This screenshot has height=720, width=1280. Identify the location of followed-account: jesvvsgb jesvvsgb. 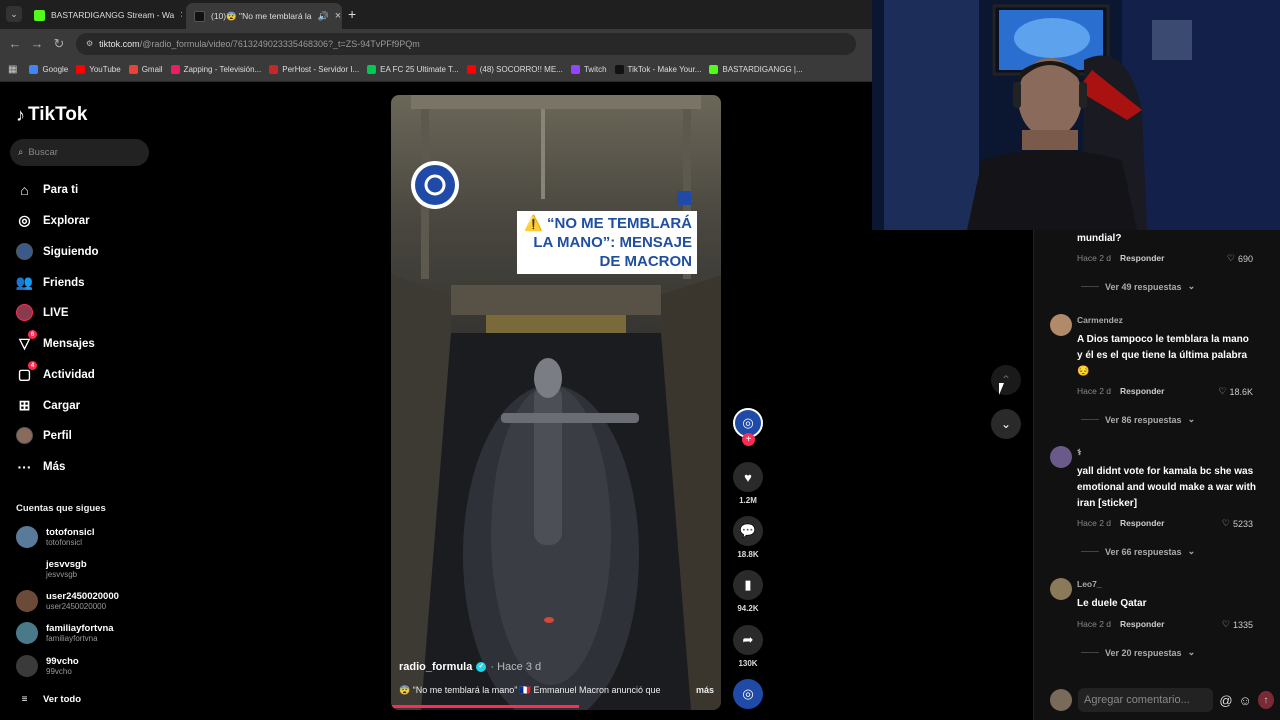
(51, 569).